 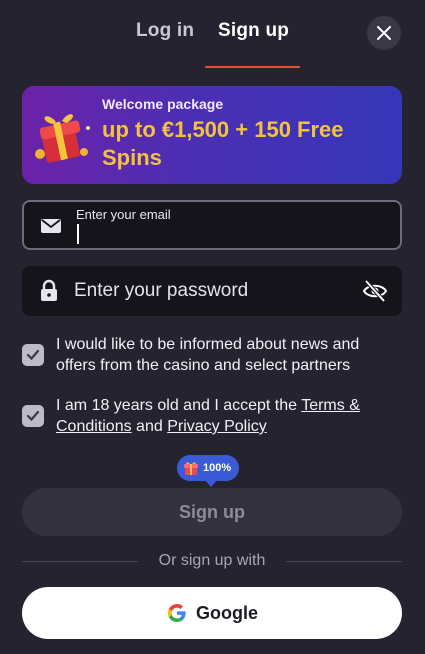 I want to click on text-caret, so click(x=78, y=234).